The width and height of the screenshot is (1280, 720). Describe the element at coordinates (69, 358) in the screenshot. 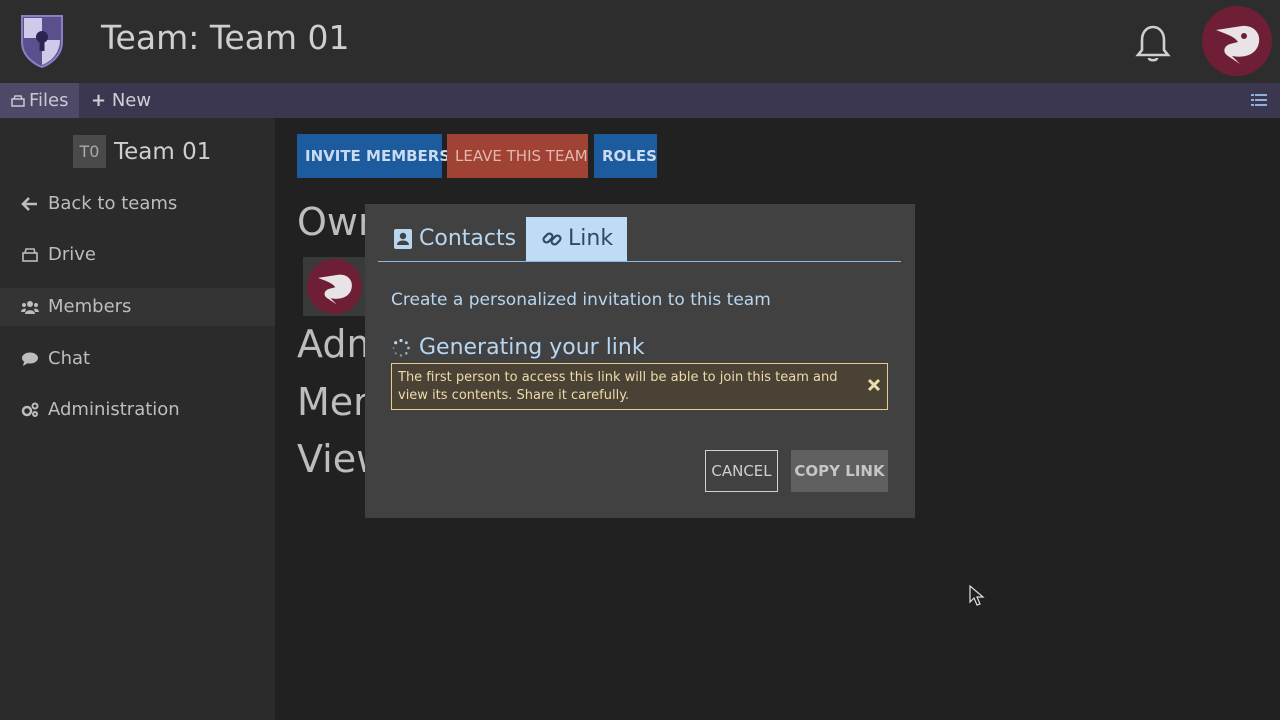

I see `sidebar-item-label: Chat` at that location.